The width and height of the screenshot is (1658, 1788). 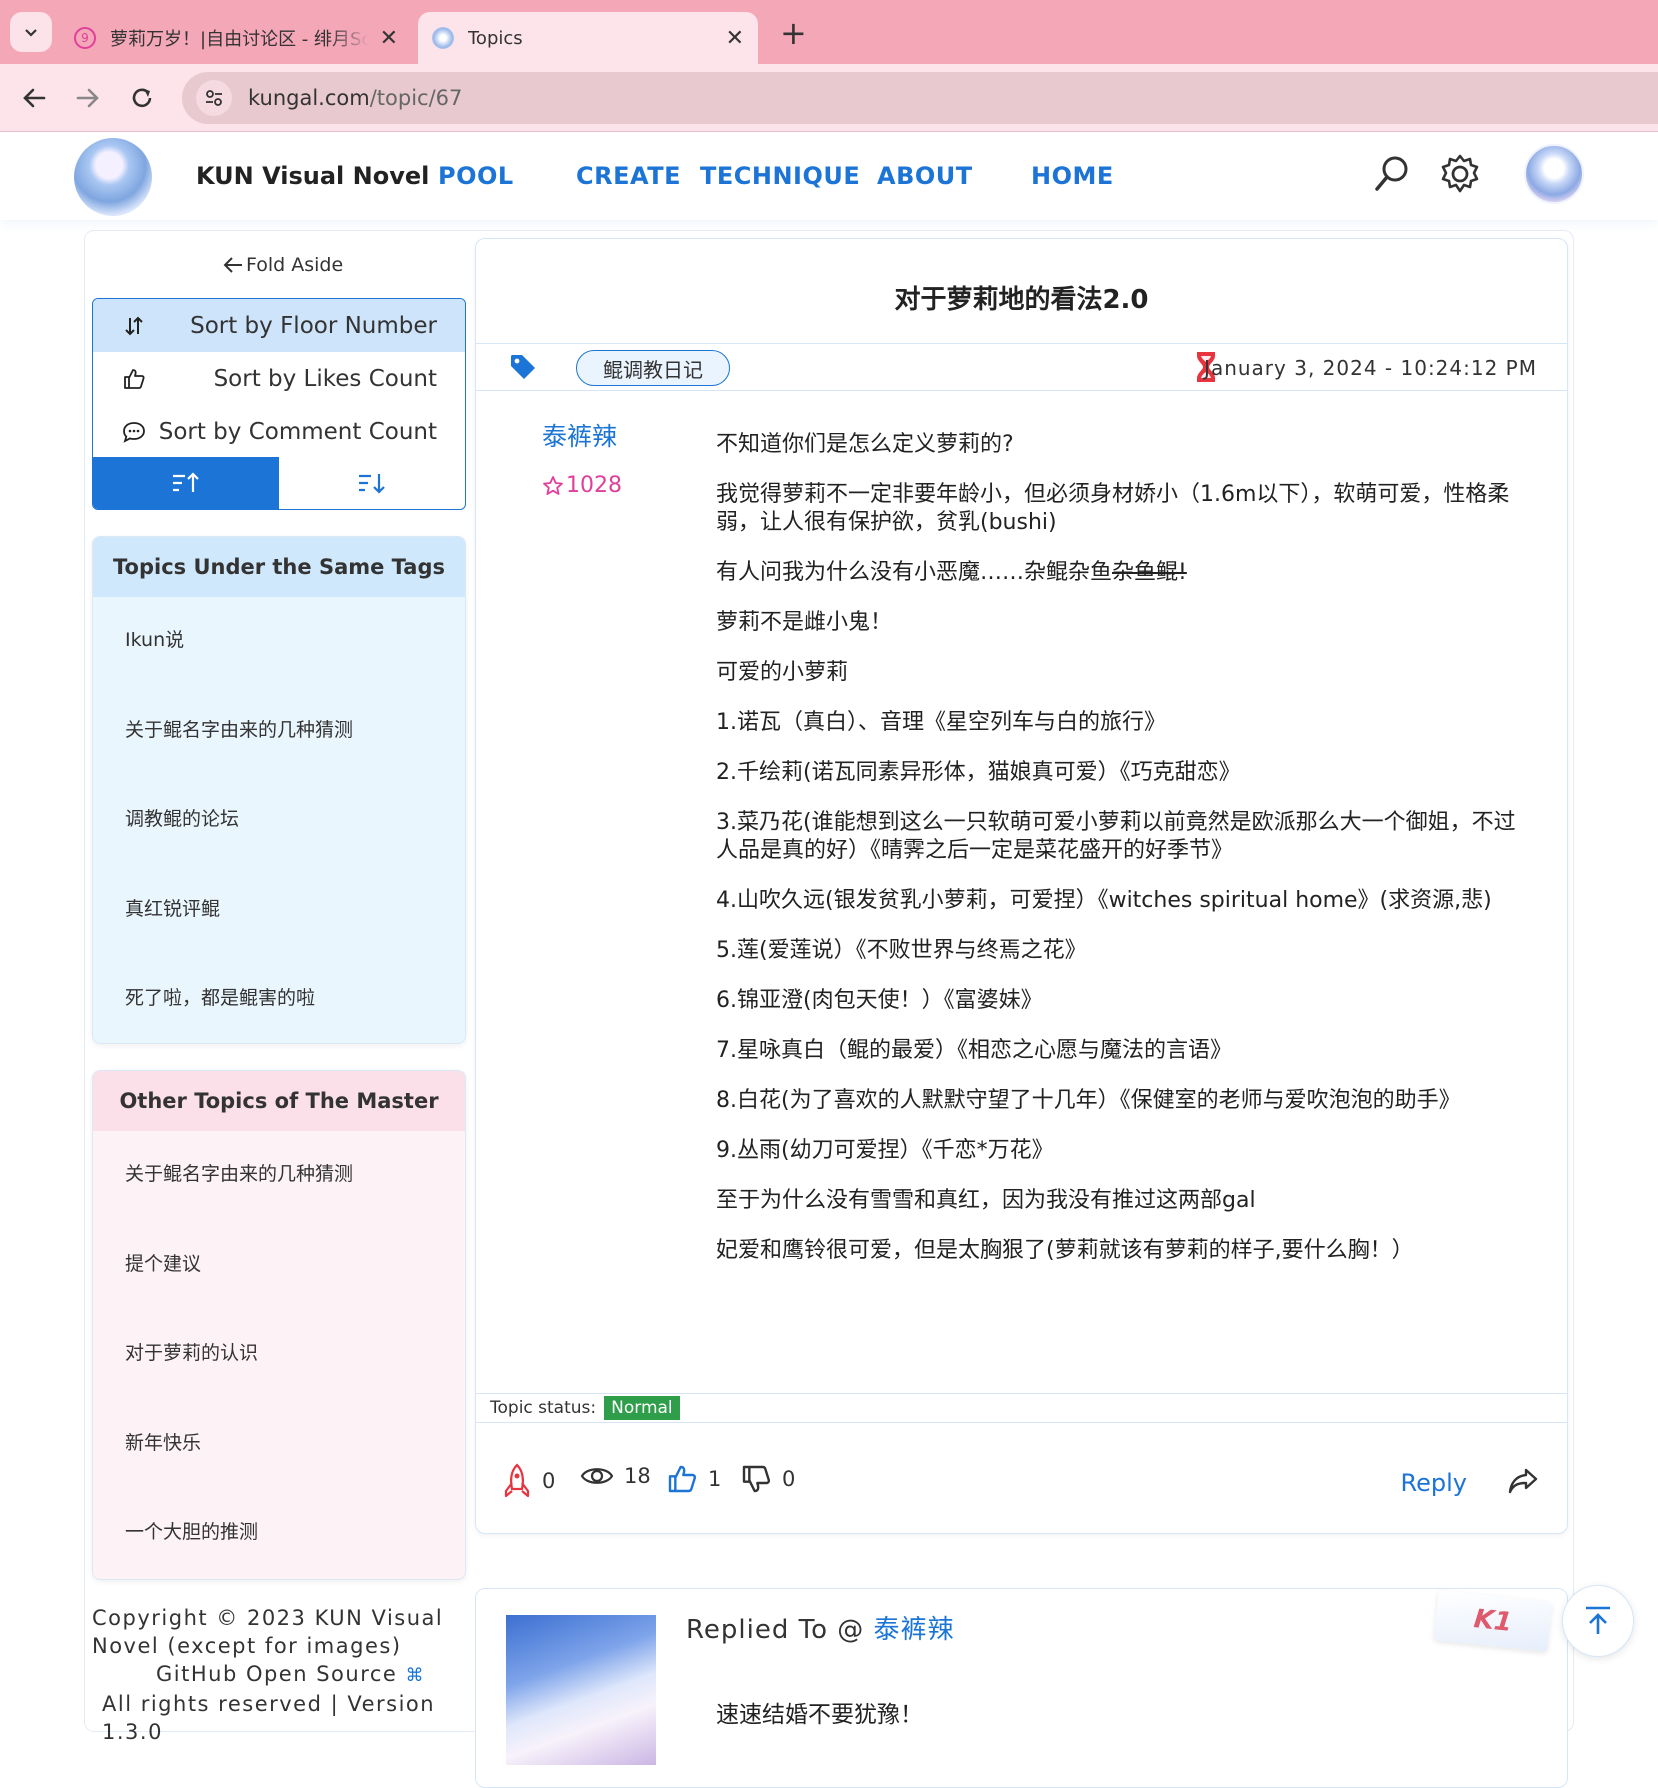 What do you see at coordinates (1065, 1250) in the screenshot?
I see `content-paragraph: 妃爱和鹰铃很可爱，但是太胸狠了(萝莉就该有萝莉的样子,要什么胸！）` at bounding box center [1065, 1250].